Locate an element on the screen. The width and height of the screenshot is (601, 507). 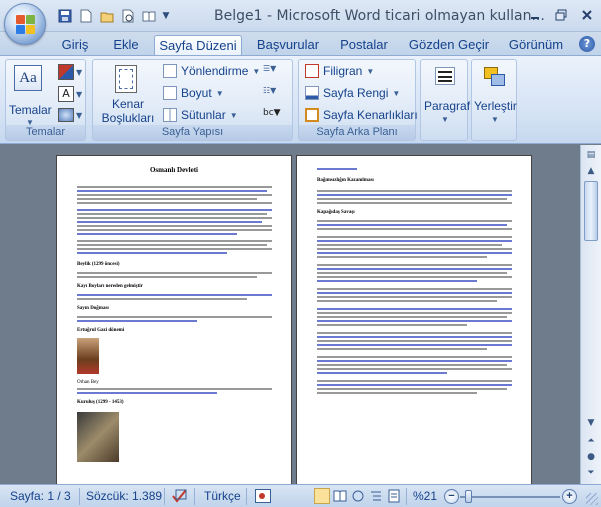
macro-record-icon is located at coordinates (263, 496).